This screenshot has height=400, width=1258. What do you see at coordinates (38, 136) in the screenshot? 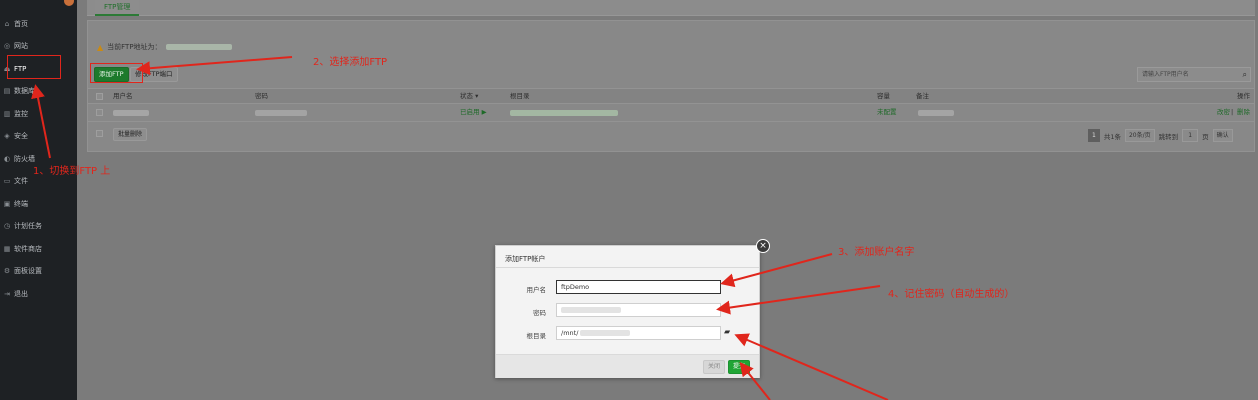
I see `sidebar-item-5: ◈ 安全` at bounding box center [38, 136].